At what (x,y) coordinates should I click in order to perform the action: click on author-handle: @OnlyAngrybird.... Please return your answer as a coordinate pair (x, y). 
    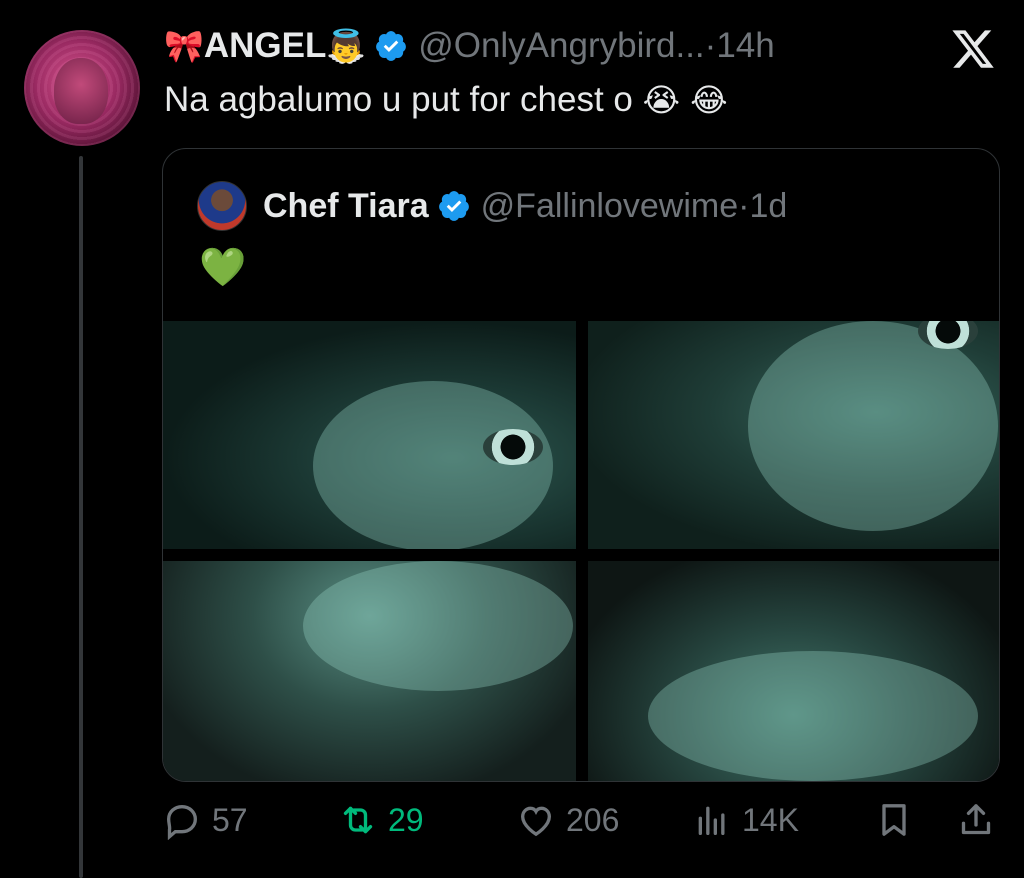
    Looking at the image, I should click on (561, 46).